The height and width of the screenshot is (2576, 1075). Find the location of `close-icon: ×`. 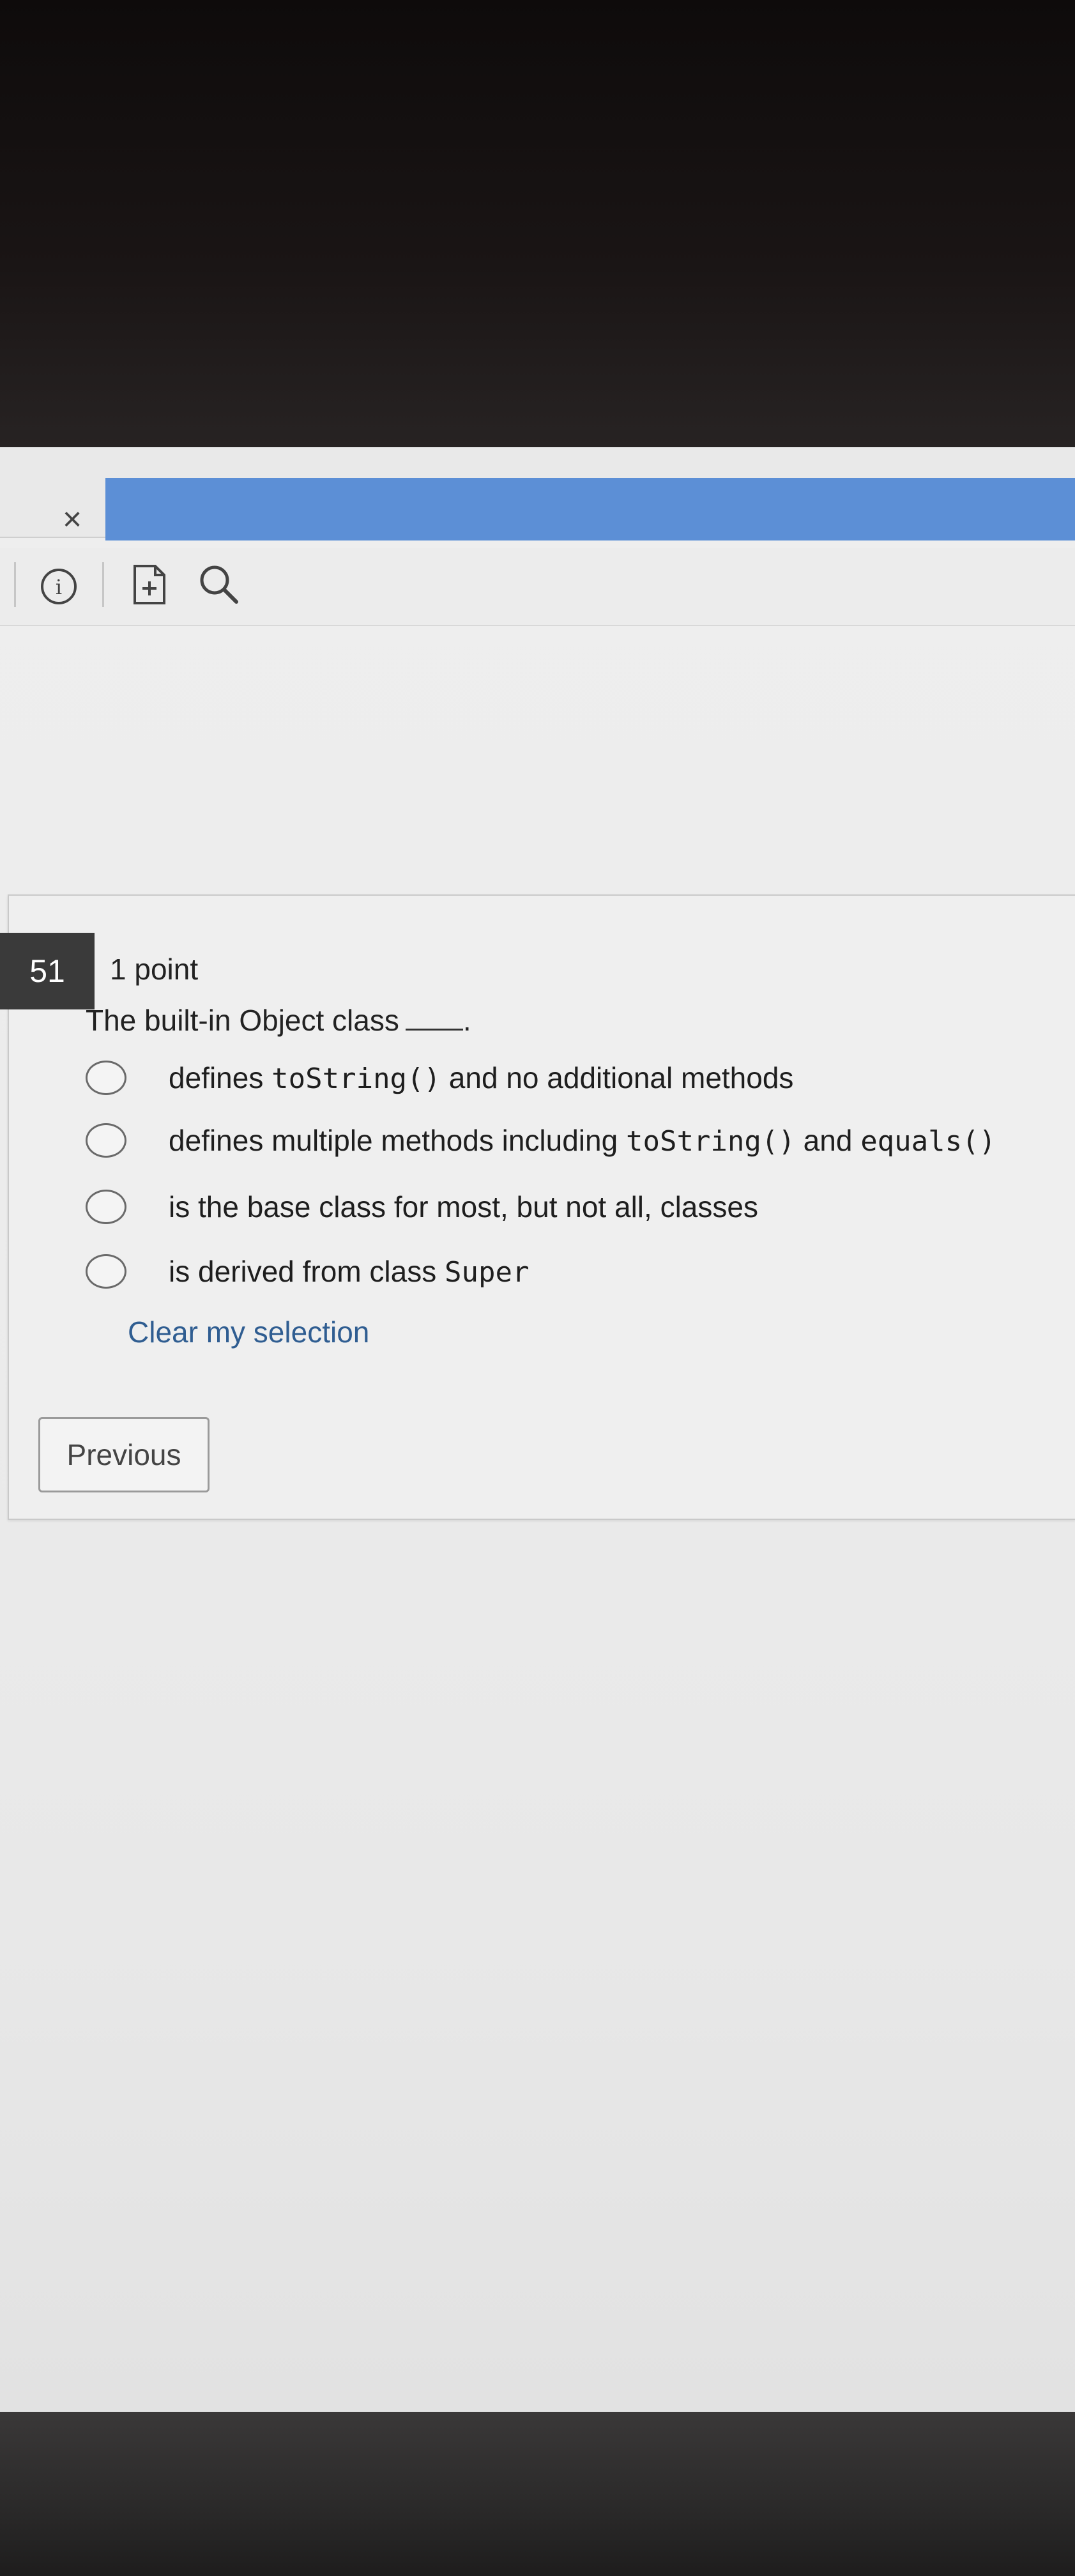

close-icon: × is located at coordinates (72, 519).